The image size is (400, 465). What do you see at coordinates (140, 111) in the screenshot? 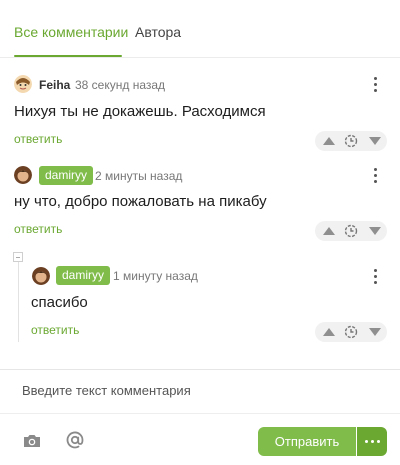
I see `comment-text: Нихуя ты не докажешь. Расходимся` at bounding box center [140, 111].